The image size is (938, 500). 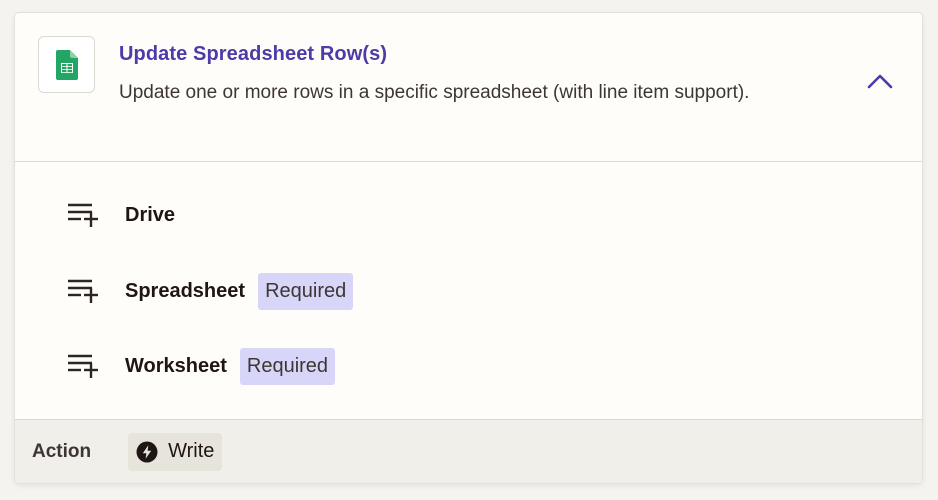 I want to click on field-row-drive: Drive, so click(x=121, y=215).